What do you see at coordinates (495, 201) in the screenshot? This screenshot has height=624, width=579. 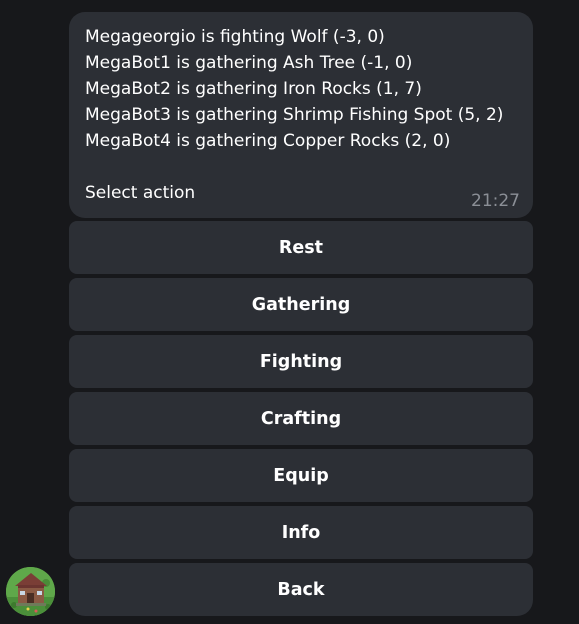 I see `message-timestamp: 21:27` at bounding box center [495, 201].